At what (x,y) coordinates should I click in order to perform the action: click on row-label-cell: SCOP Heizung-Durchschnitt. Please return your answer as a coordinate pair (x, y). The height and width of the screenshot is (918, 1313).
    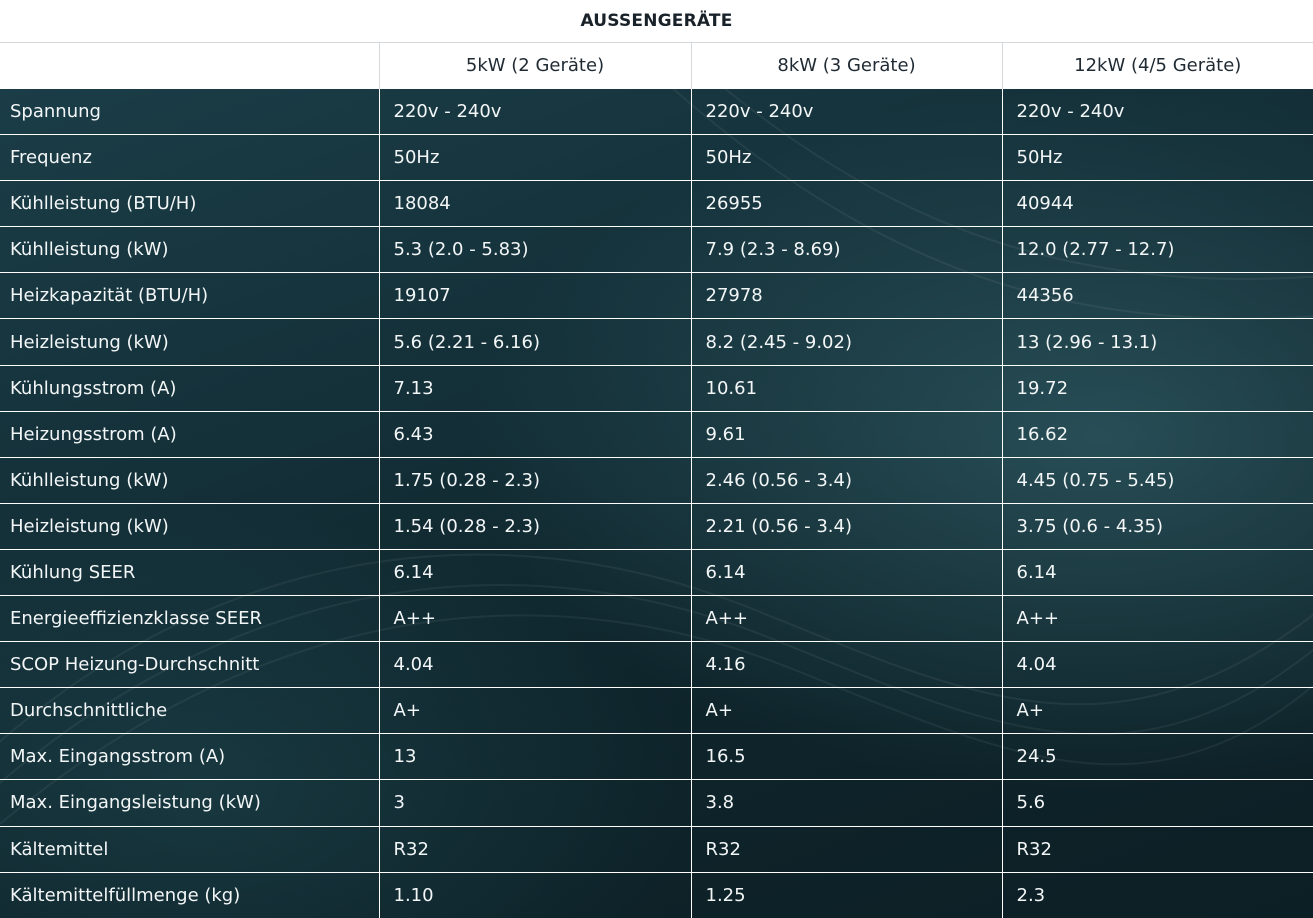
    Looking at the image, I should click on (190, 664).